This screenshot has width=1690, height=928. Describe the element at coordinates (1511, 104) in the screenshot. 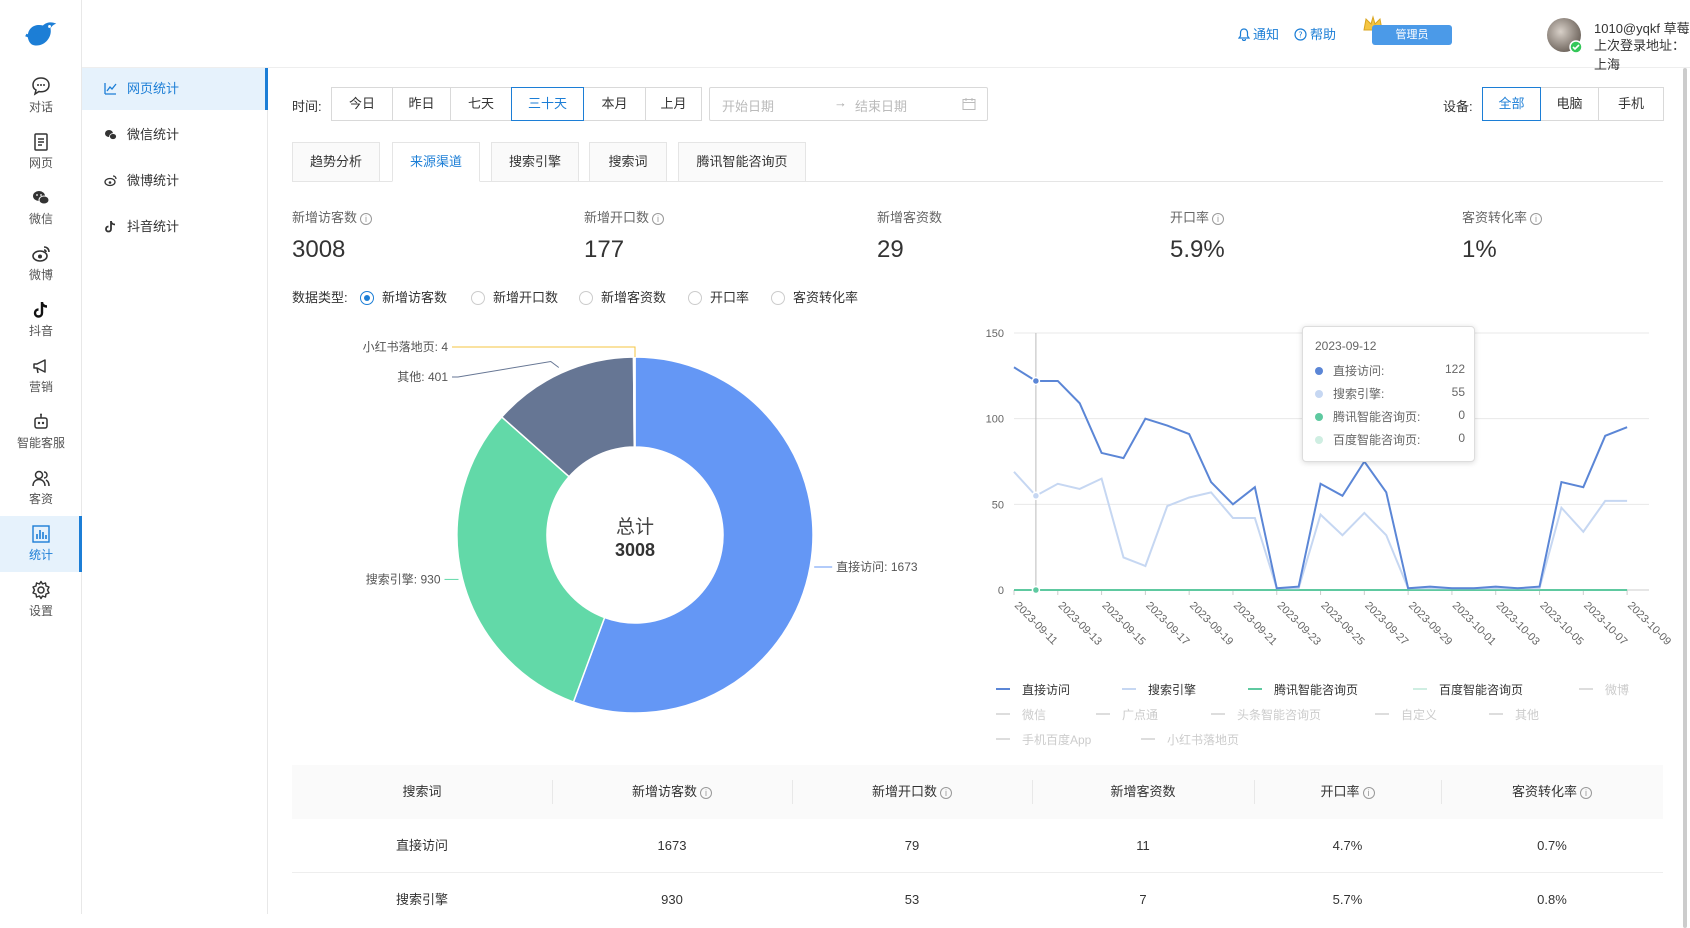

I see `device-option-0: 全部` at that location.